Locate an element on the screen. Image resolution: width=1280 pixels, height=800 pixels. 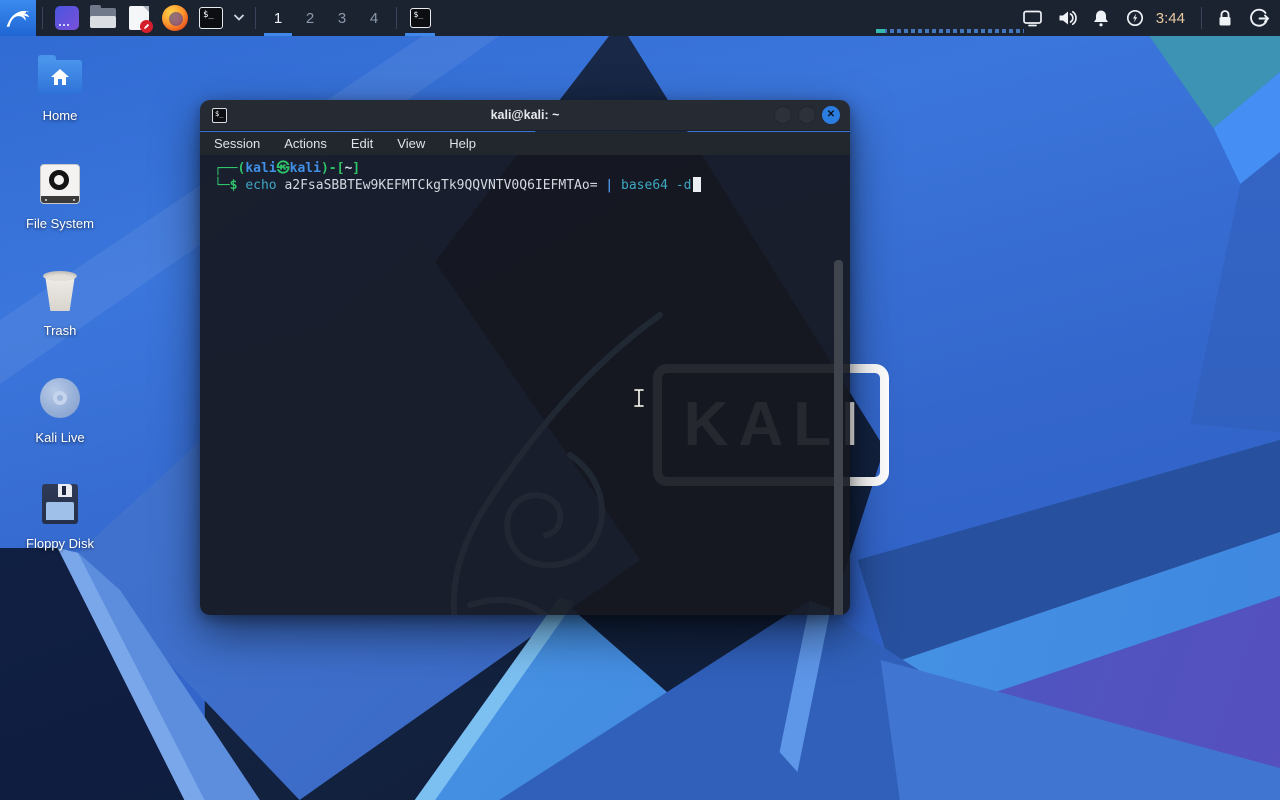
clipped-text-artifact is located at coordinates (950, 31).